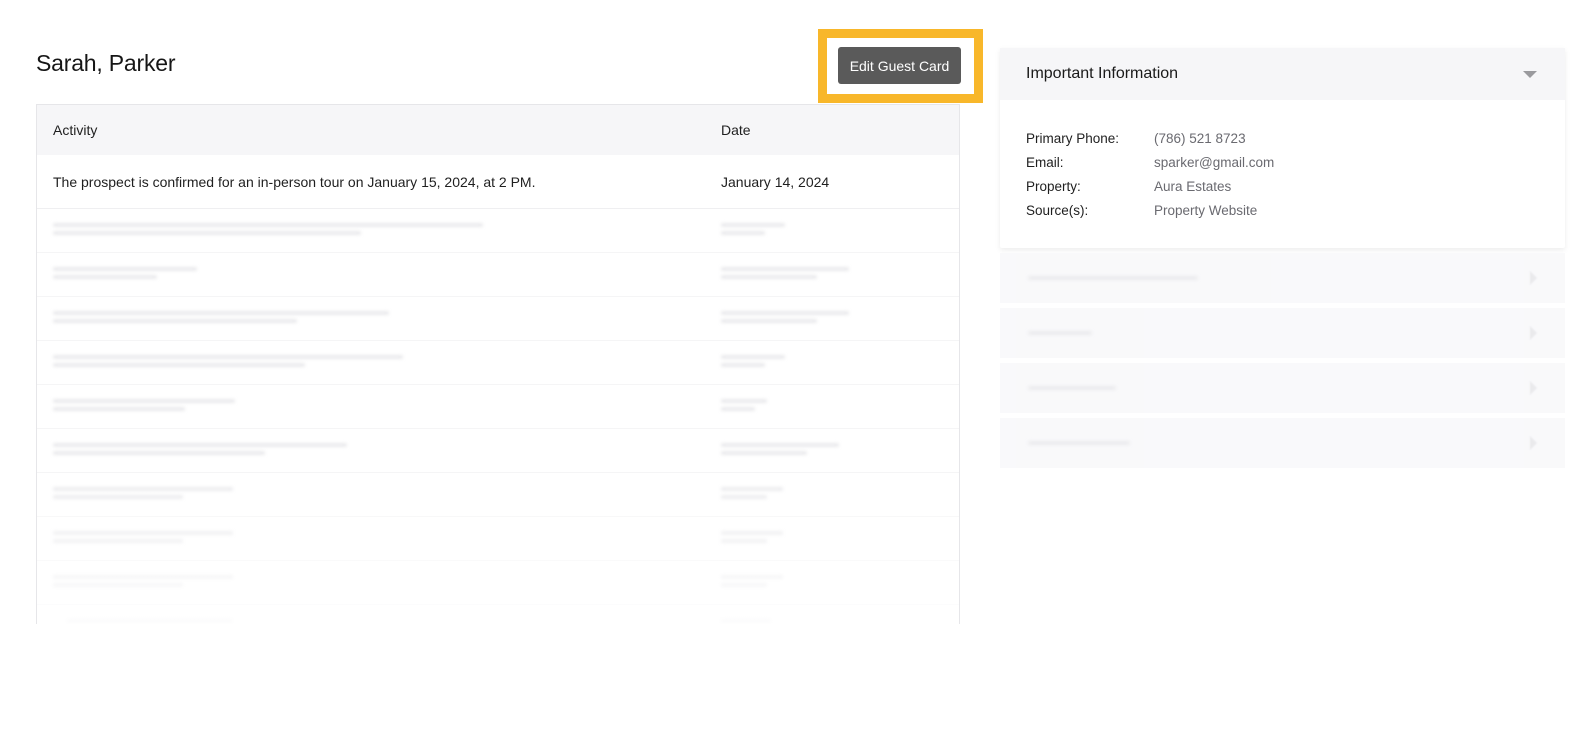 This screenshot has height=731, width=1593. I want to click on info-label: Primary Phone:, so click(1073, 138).